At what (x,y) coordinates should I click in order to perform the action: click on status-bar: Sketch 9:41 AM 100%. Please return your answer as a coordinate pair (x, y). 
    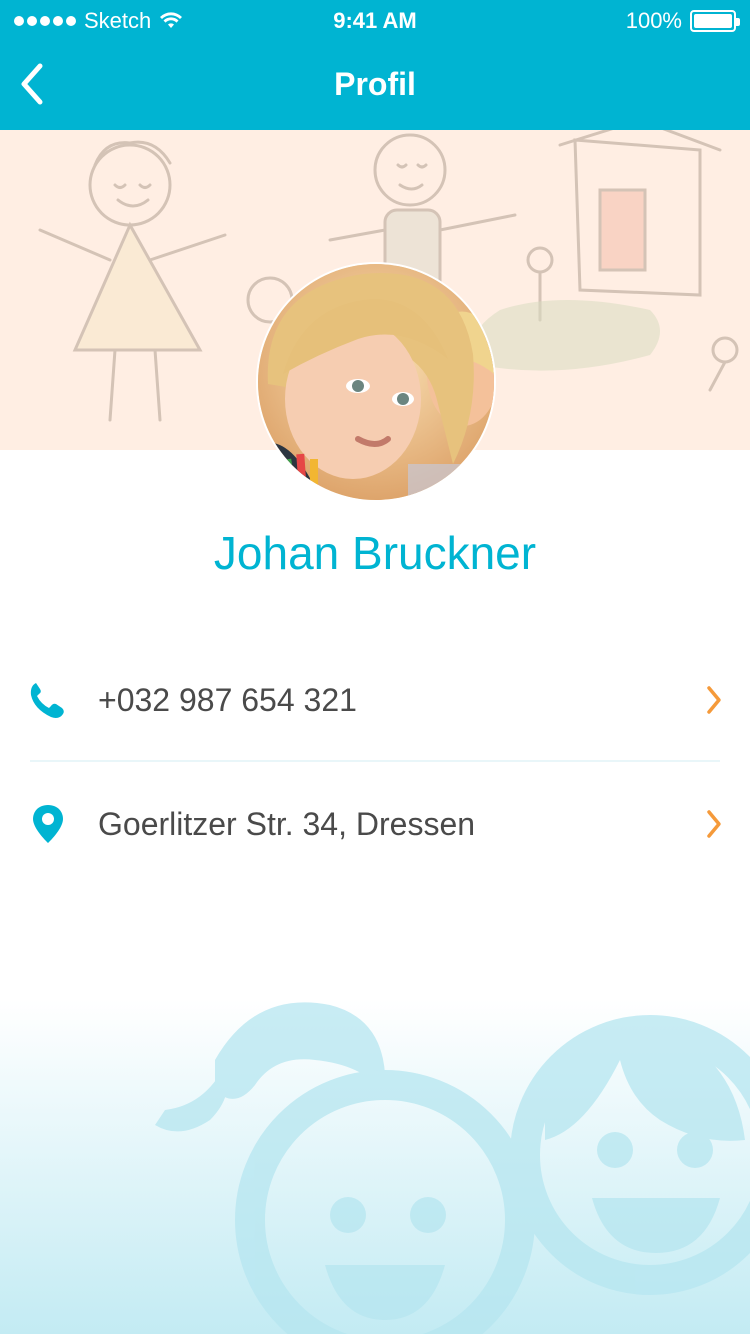
    Looking at the image, I should click on (375, 20).